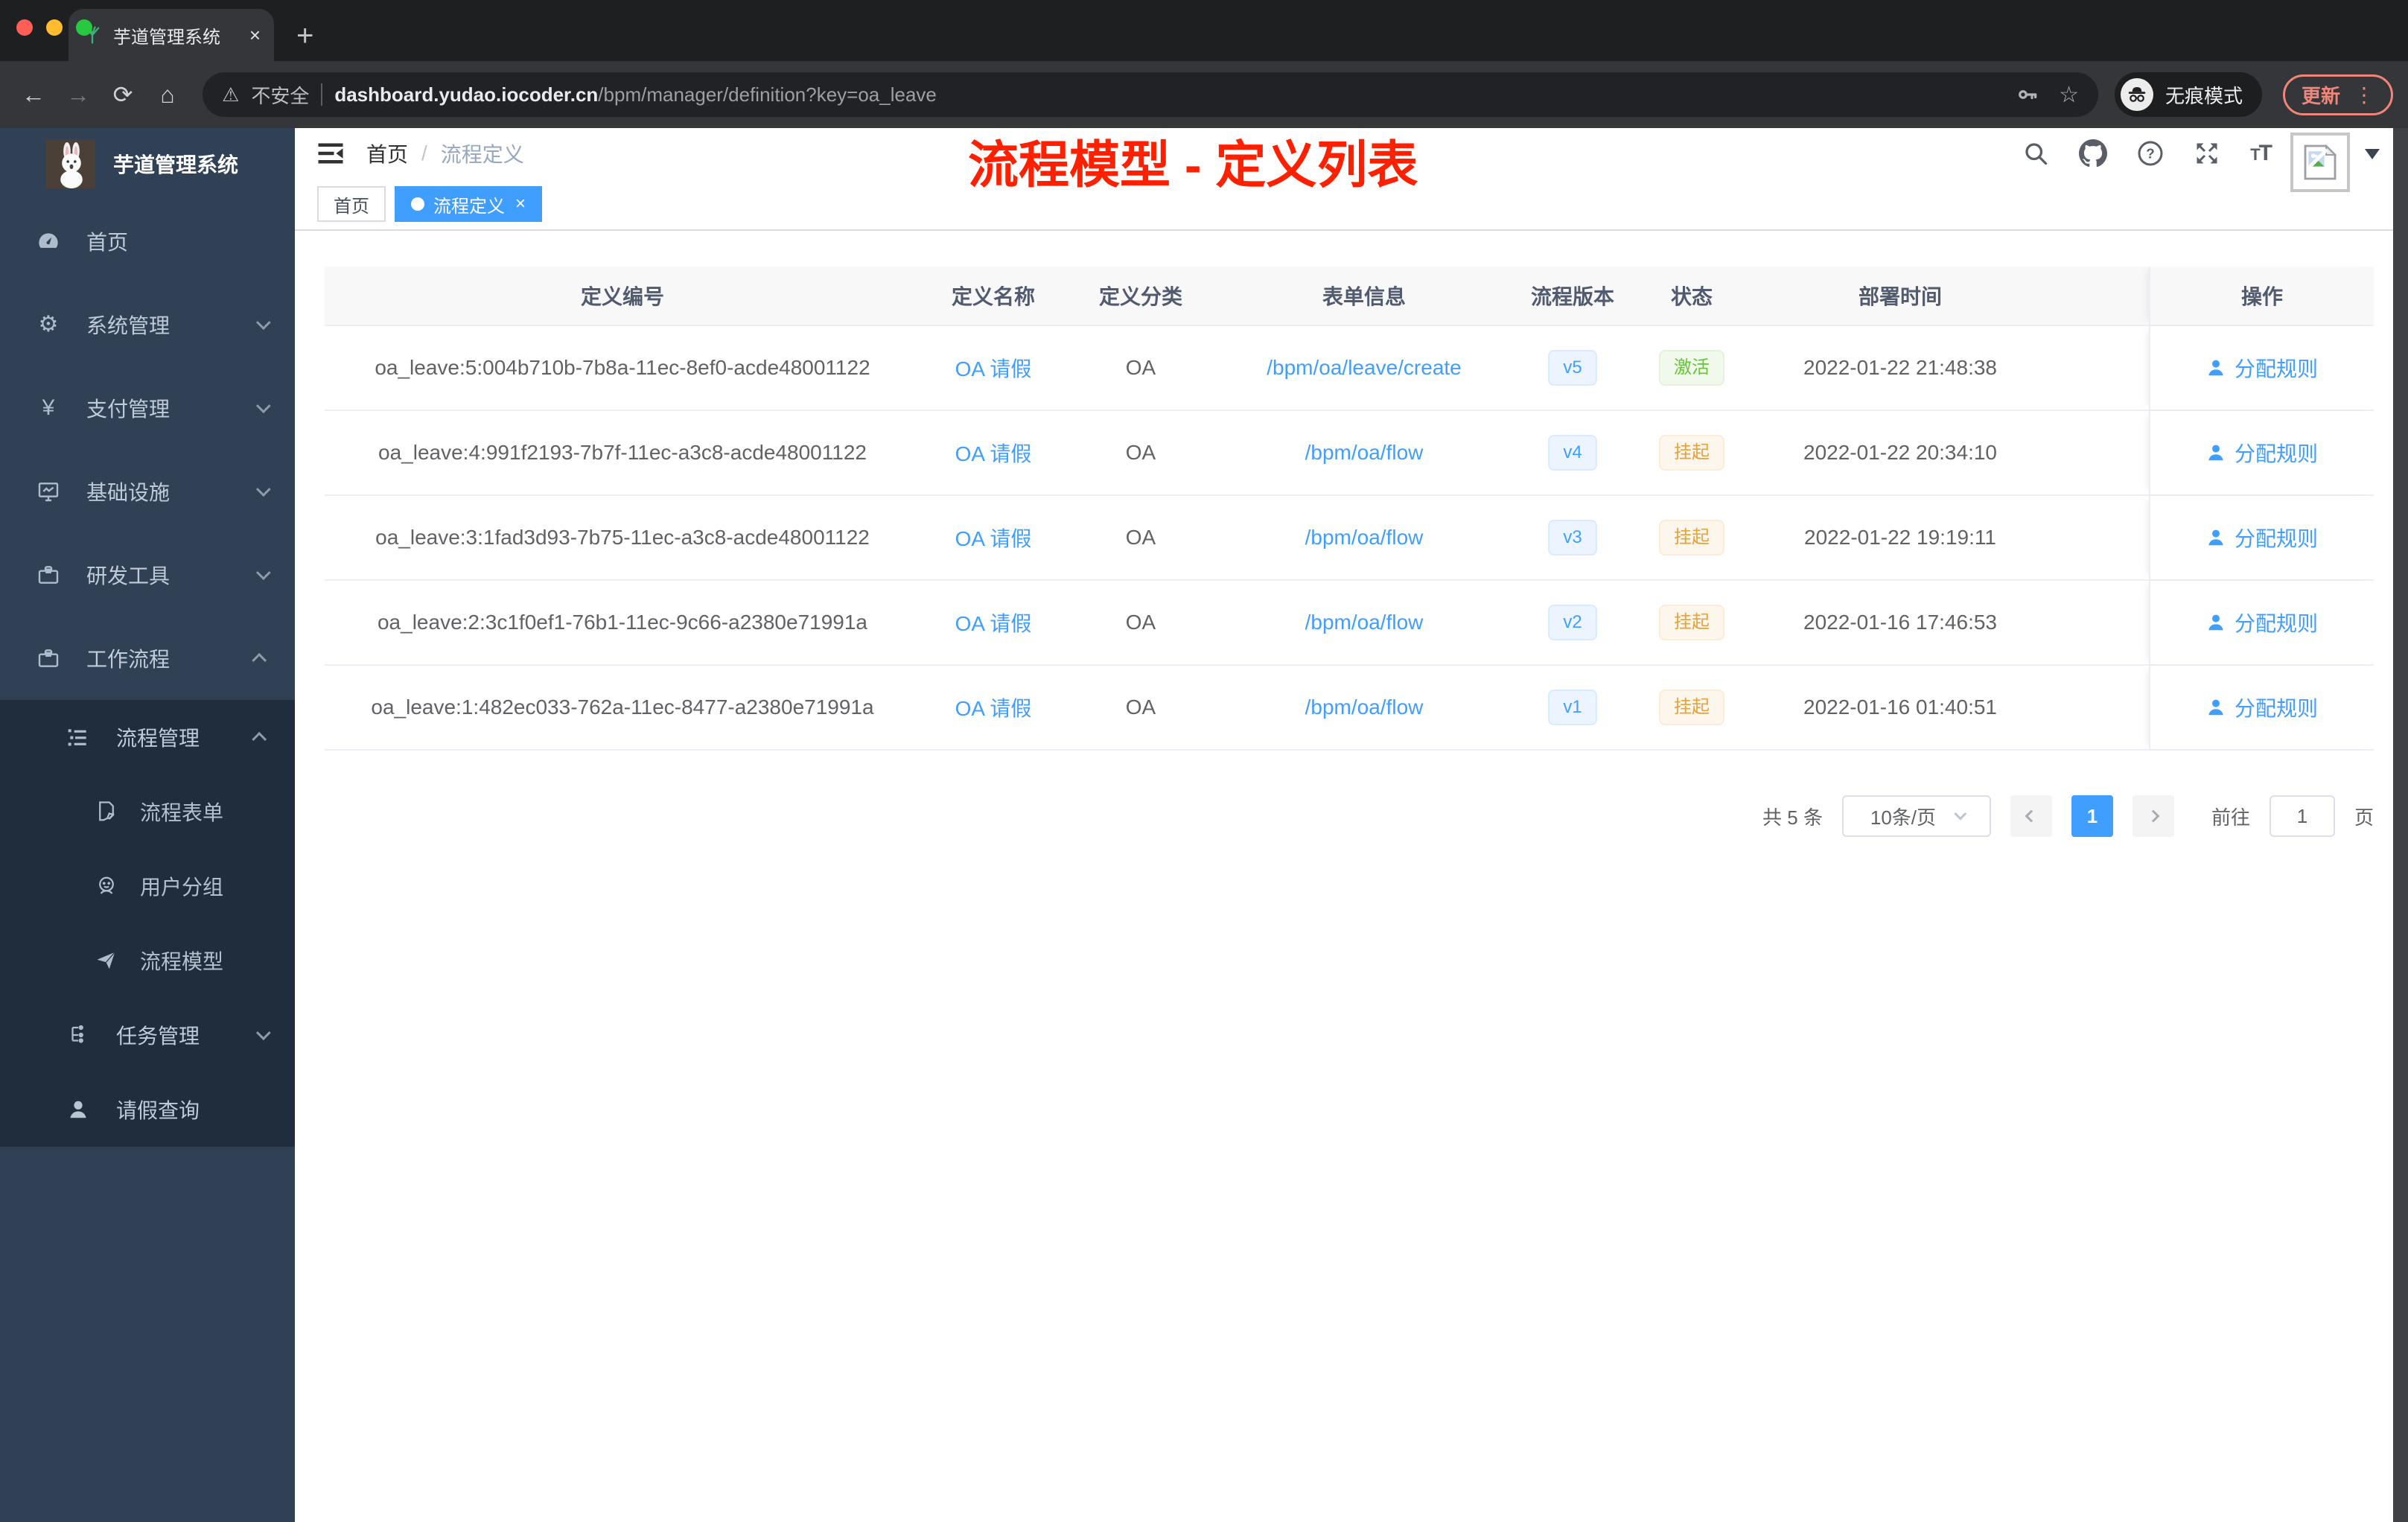 The width and height of the screenshot is (2408, 1522). What do you see at coordinates (1900, 367) in the screenshot?
I see `cell-deploy-time: 2022-01-22 21:48:38` at bounding box center [1900, 367].